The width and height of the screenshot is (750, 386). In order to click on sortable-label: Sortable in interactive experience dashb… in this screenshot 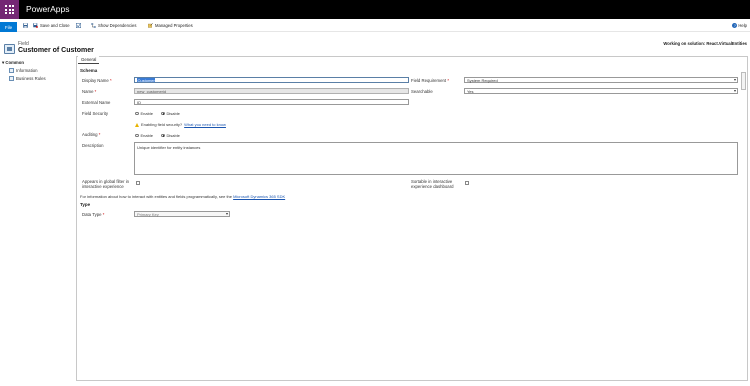, I will do `click(432, 184)`.